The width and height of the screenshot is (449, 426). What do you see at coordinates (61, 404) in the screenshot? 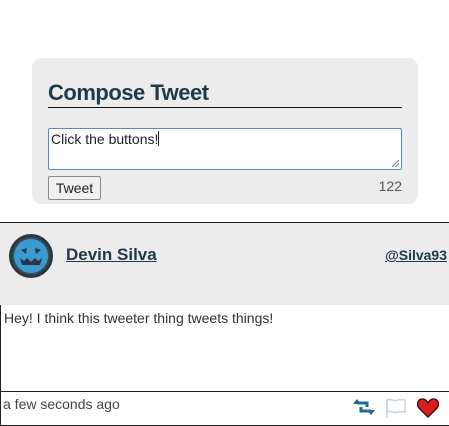
I see `tweet-timestamp: a few seconds ago` at bounding box center [61, 404].